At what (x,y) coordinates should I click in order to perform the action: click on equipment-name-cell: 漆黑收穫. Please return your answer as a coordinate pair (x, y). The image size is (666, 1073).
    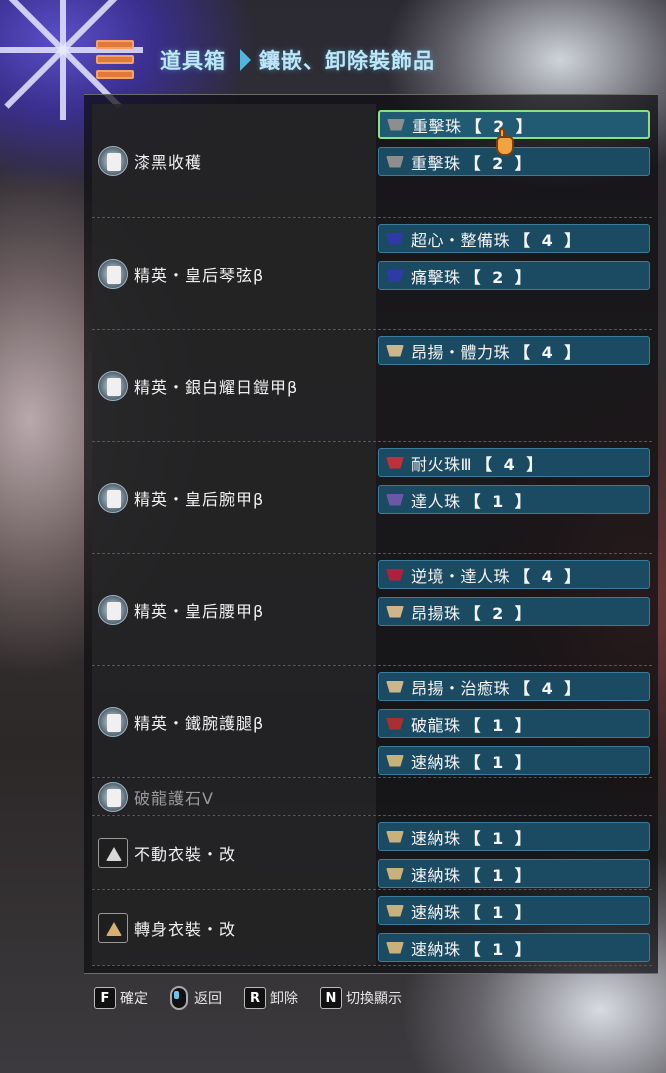
    Looking at the image, I should click on (150, 161).